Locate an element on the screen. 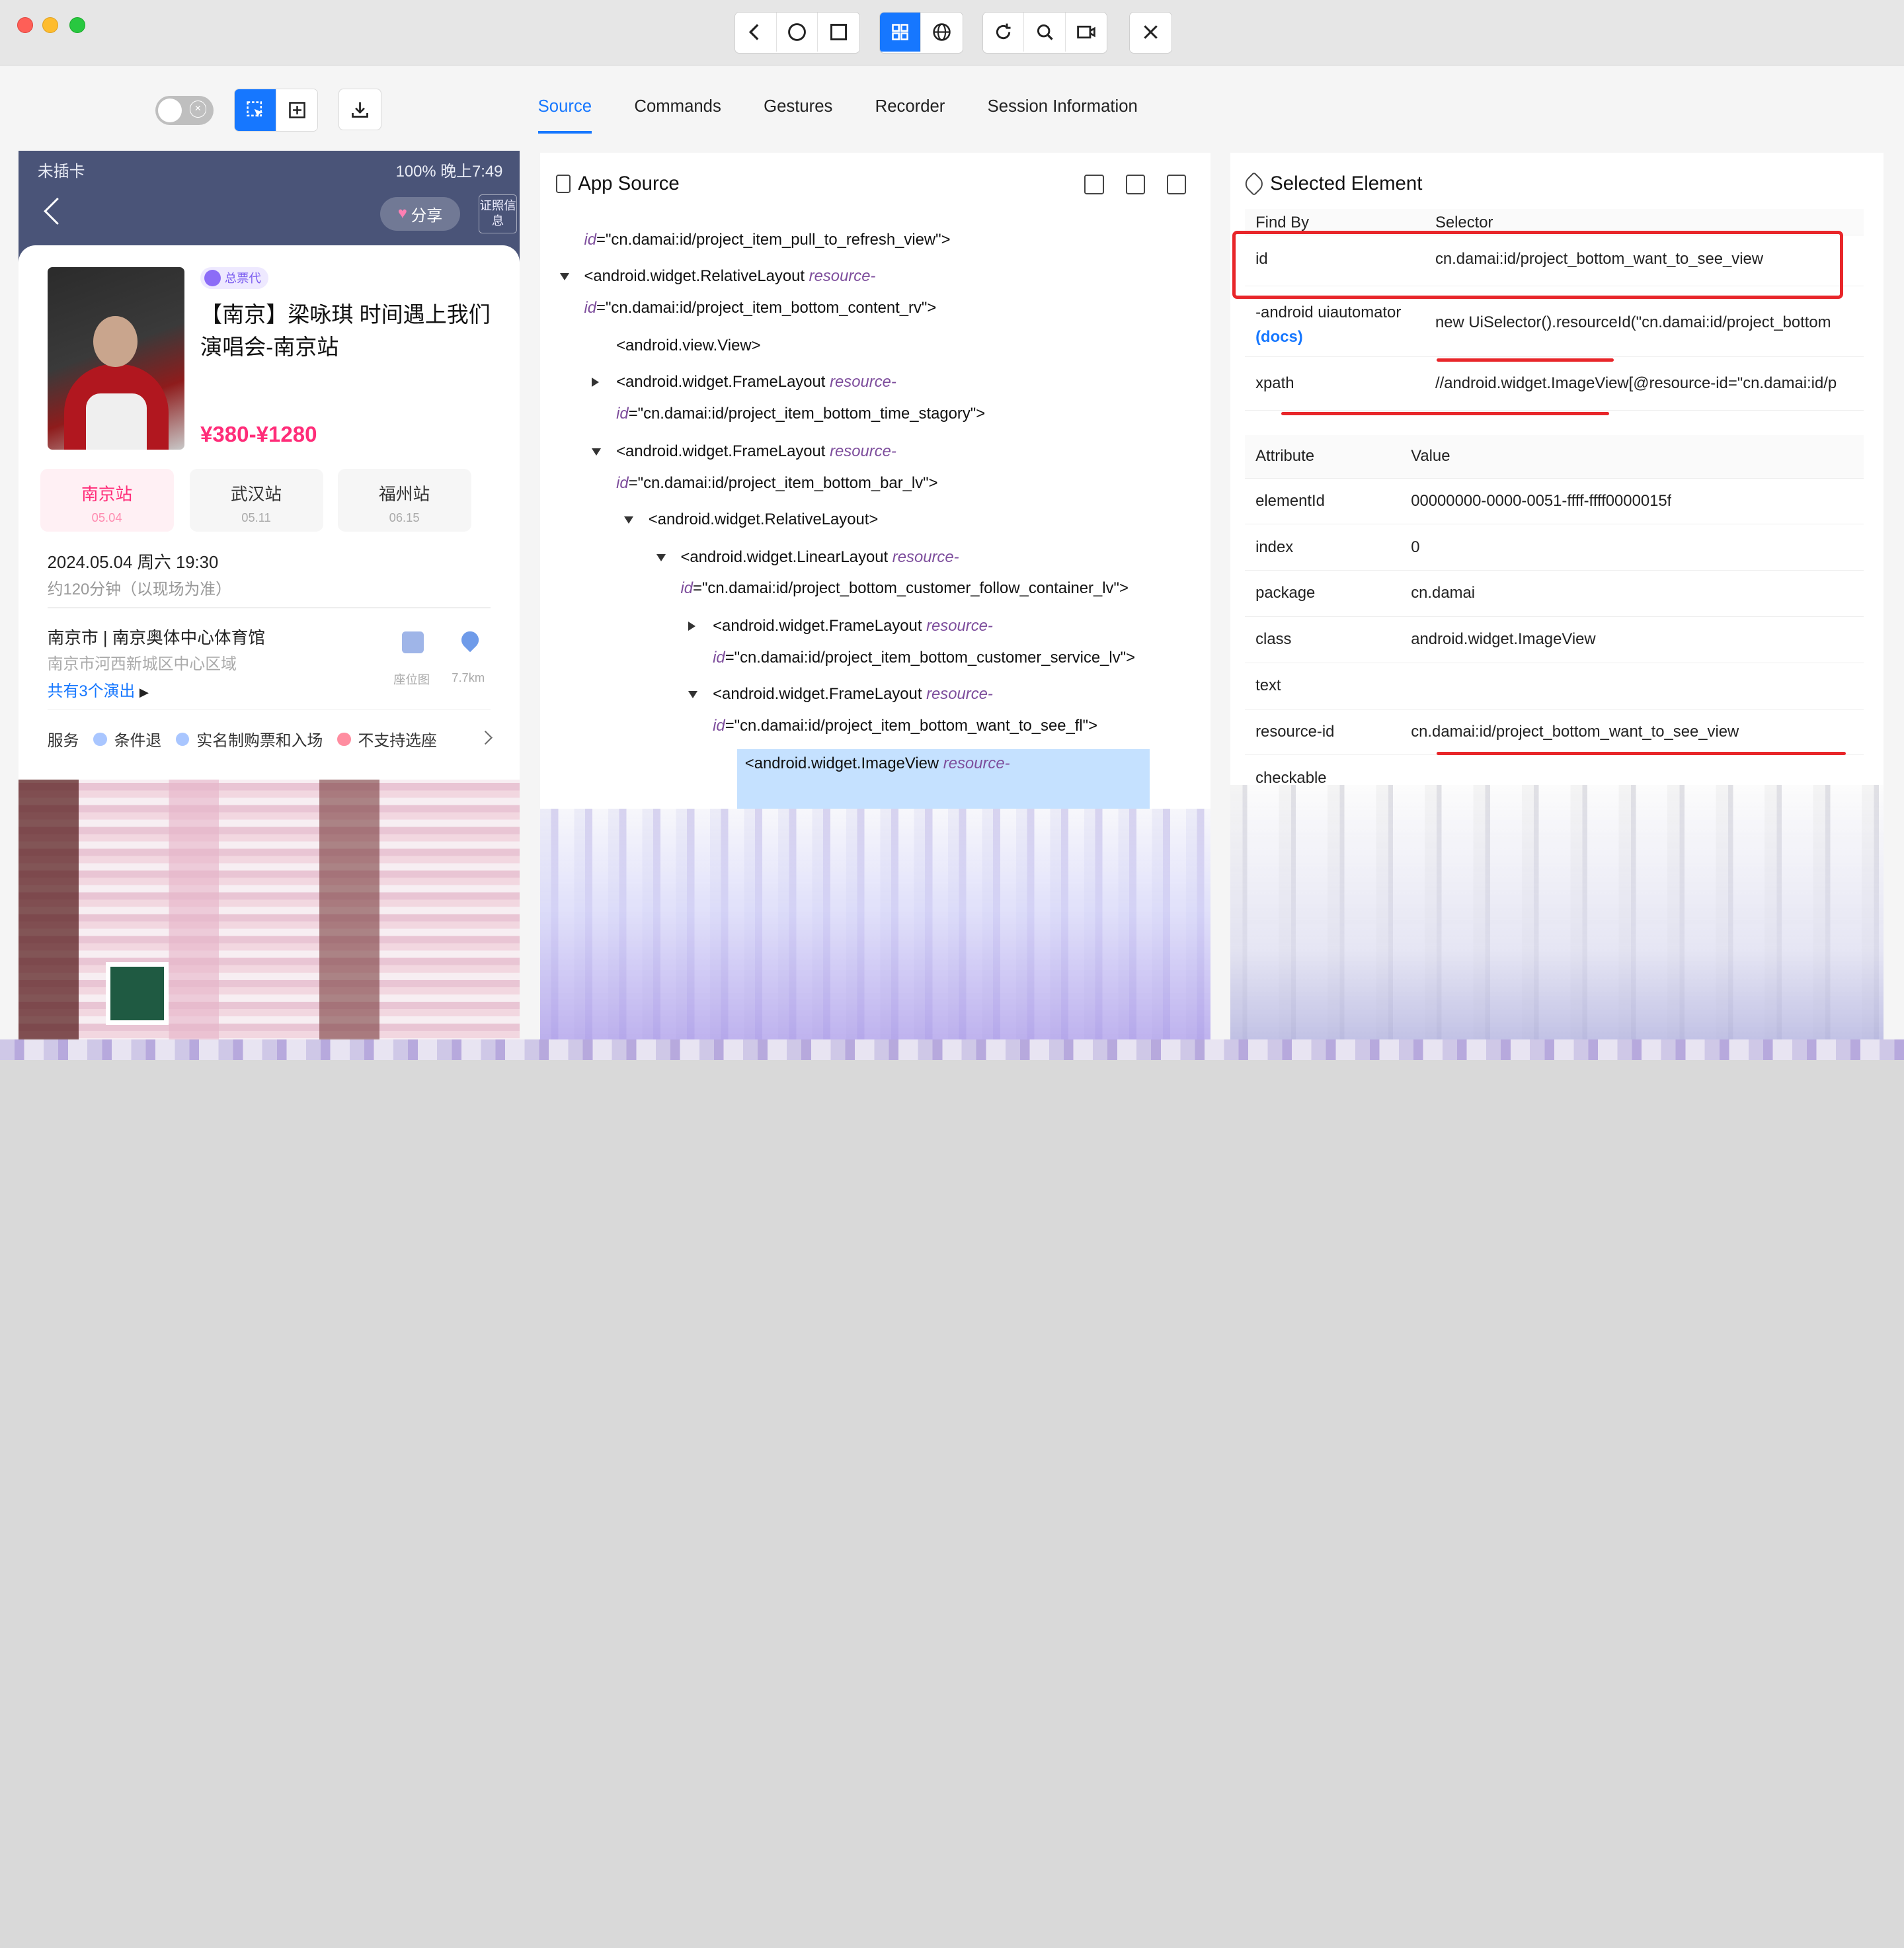 This screenshot has width=1904, height=1948. service-label: 服务 is located at coordinates (63, 742).